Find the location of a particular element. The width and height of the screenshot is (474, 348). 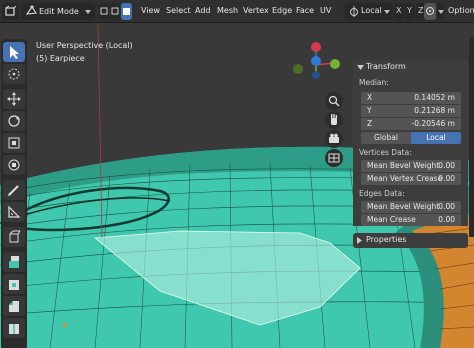

menu-edge: Edge is located at coordinates (282, 10).